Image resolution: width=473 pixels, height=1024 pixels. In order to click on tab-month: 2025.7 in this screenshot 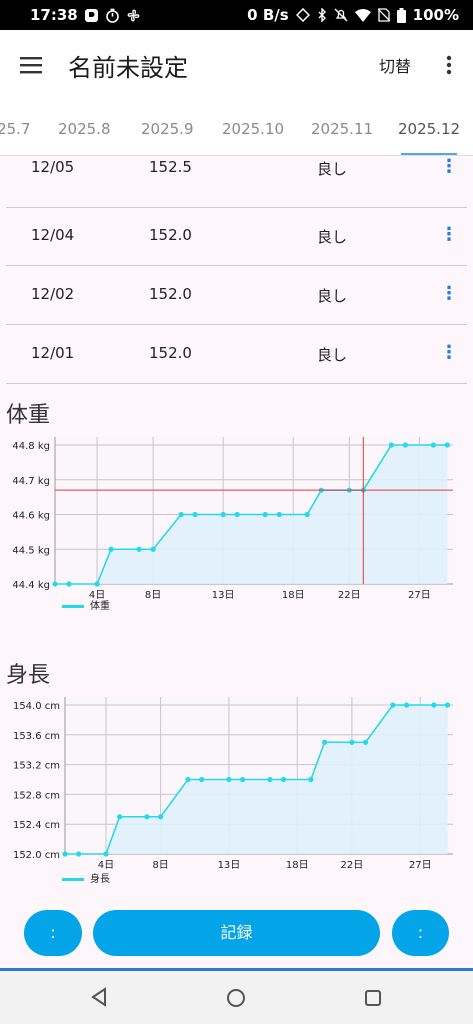, I will do `click(15, 127)`.